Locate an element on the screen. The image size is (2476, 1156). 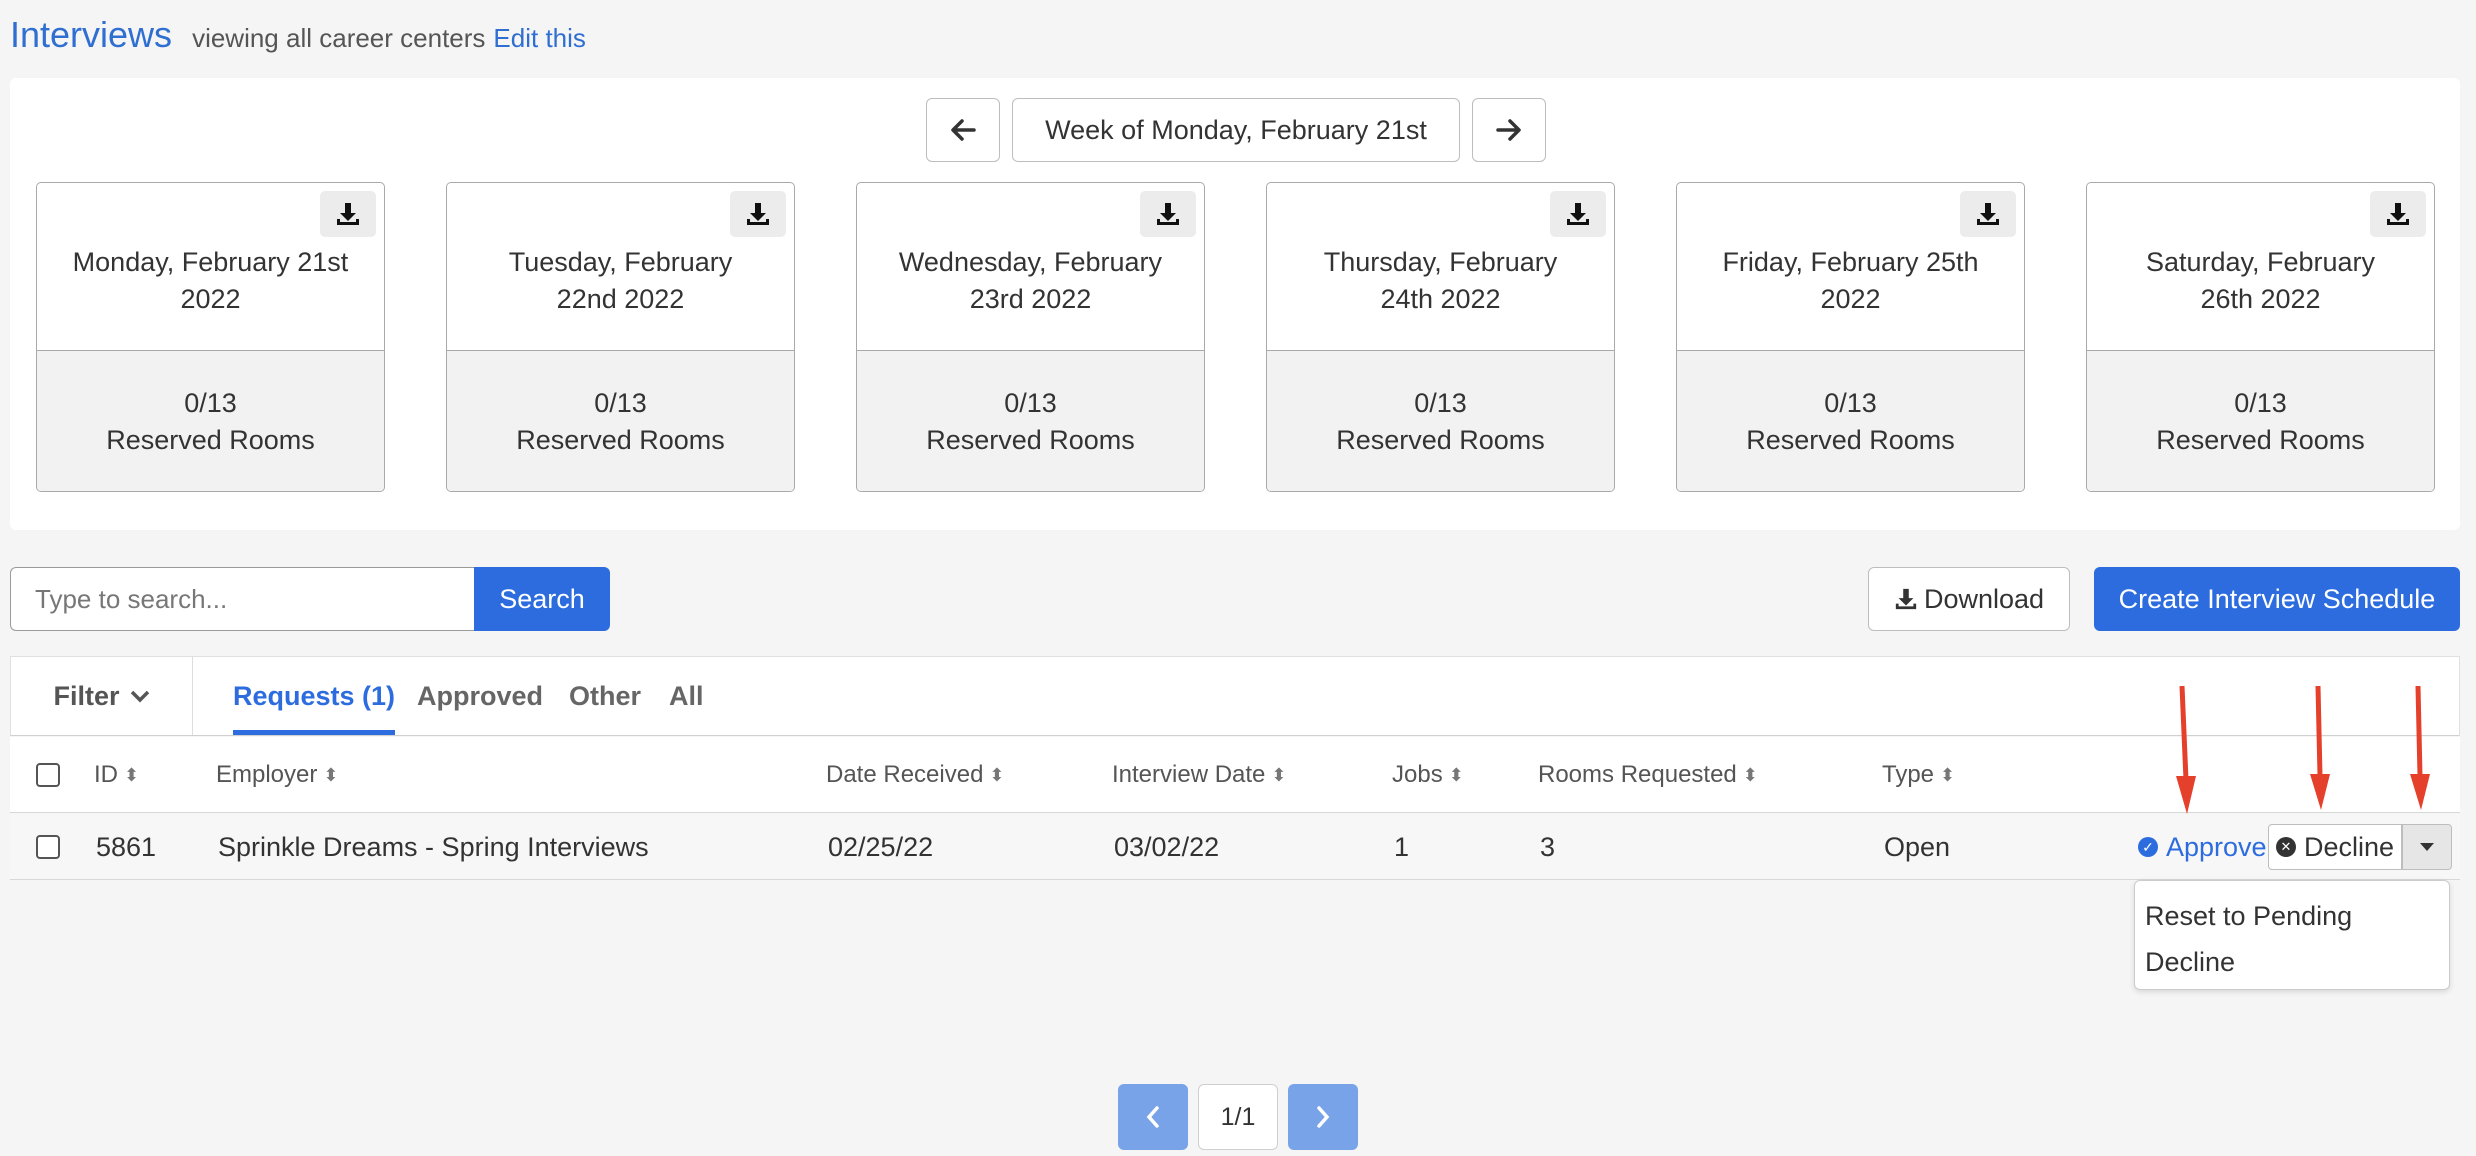
page-indicator: 1/1 is located at coordinates (1238, 1117).